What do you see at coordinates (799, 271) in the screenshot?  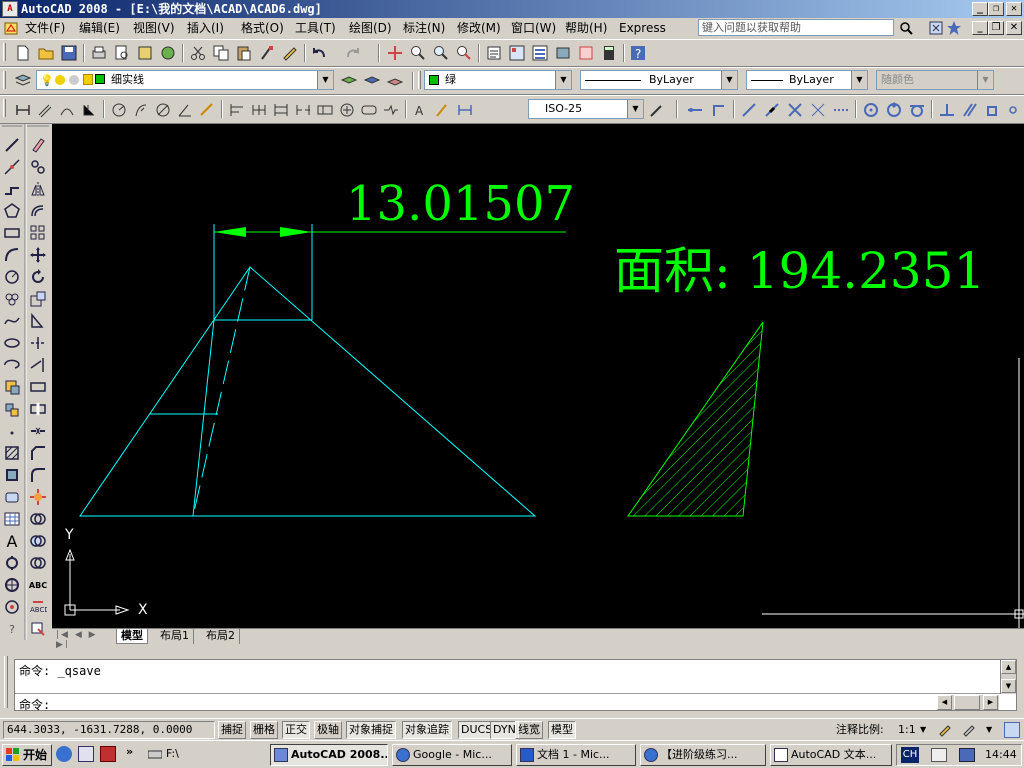 I see `area-text: 面积: 194.2351` at bounding box center [799, 271].